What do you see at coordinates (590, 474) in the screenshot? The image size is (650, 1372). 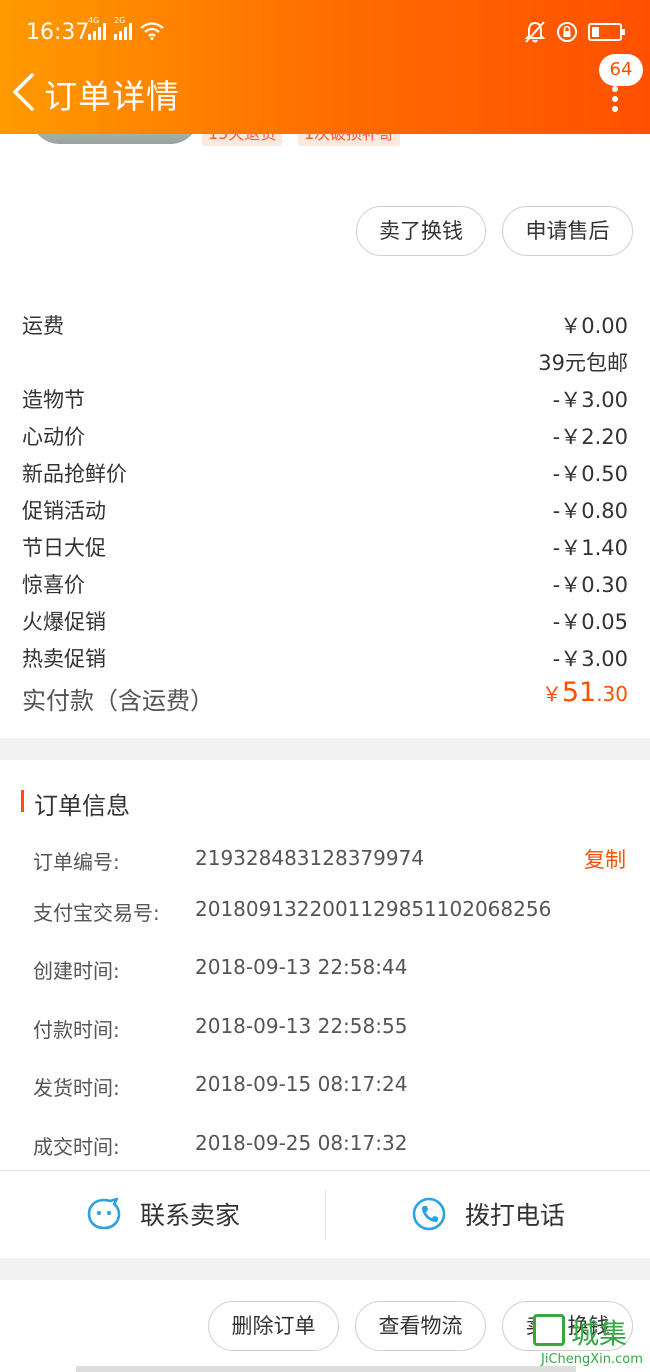 I see `discount-value: -￥0.50` at bounding box center [590, 474].